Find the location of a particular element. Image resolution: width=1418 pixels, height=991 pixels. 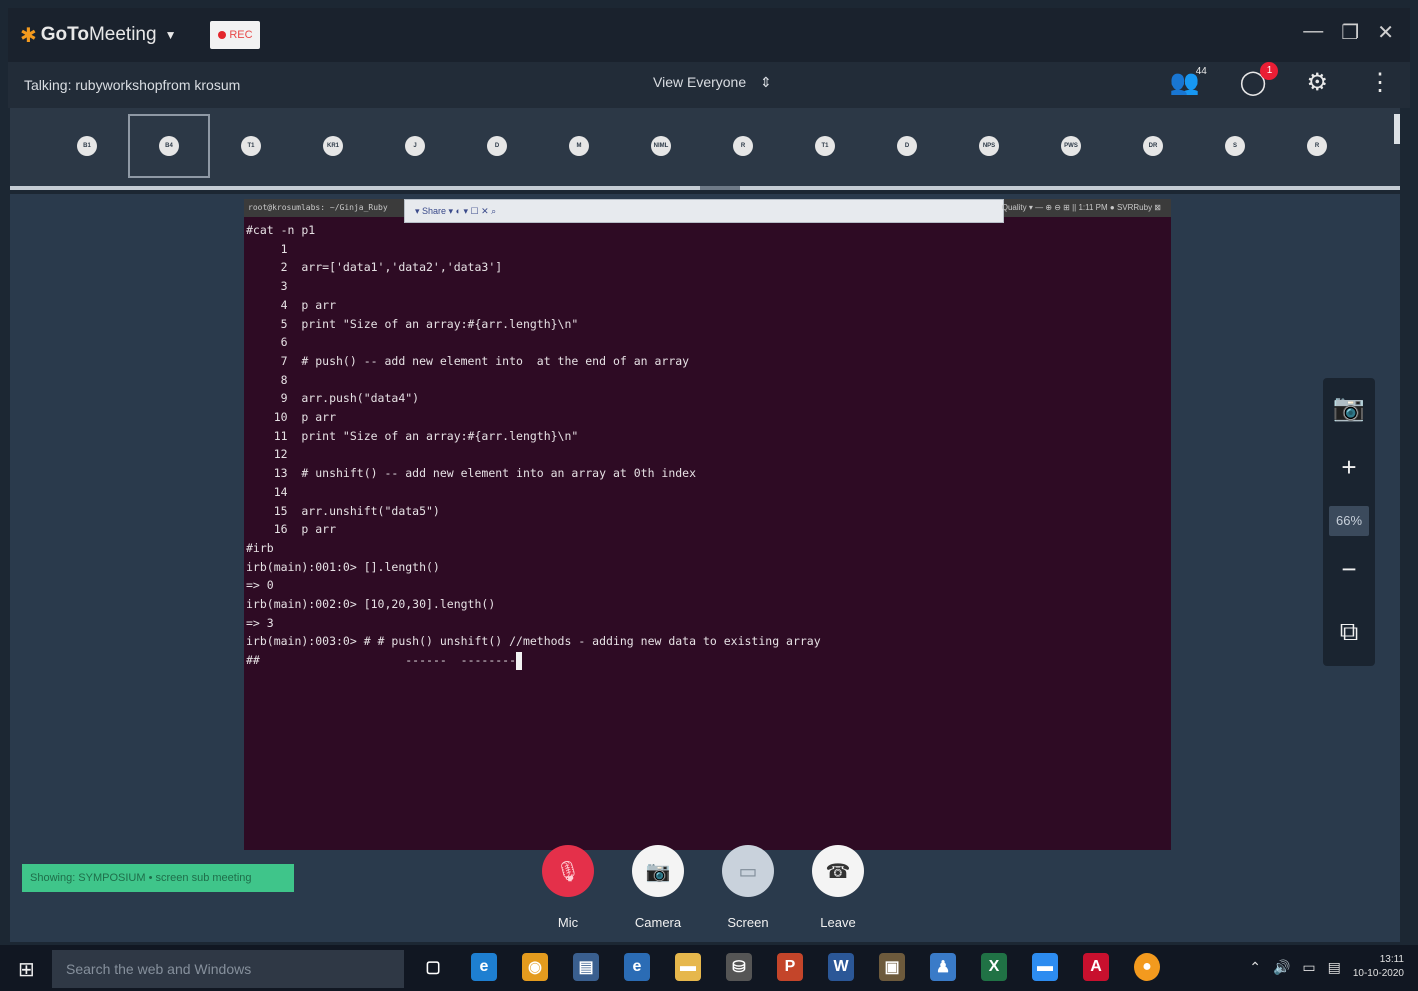

attendee-avatar: B1 is located at coordinates (87, 146).